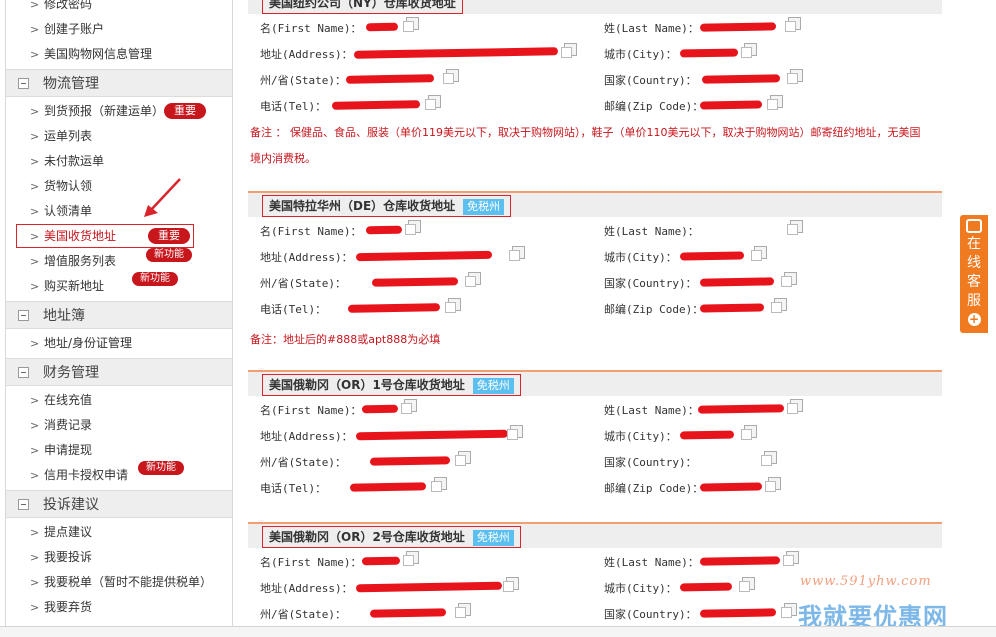 The width and height of the screenshot is (996, 637). What do you see at coordinates (169, 255) in the screenshot?
I see `new-feature-badge: 新功能` at bounding box center [169, 255].